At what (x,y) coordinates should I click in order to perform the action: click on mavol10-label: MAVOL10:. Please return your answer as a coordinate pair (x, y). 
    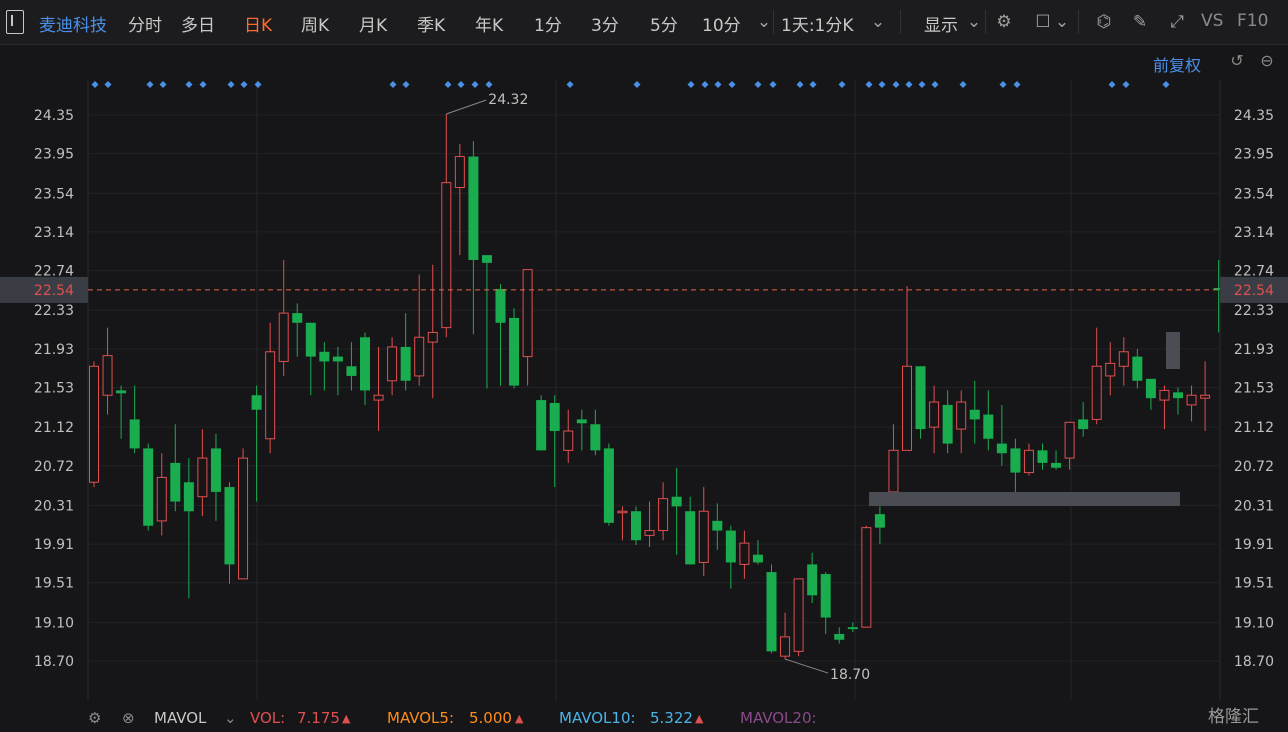
    Looking at the image, I should click on (597, 718).